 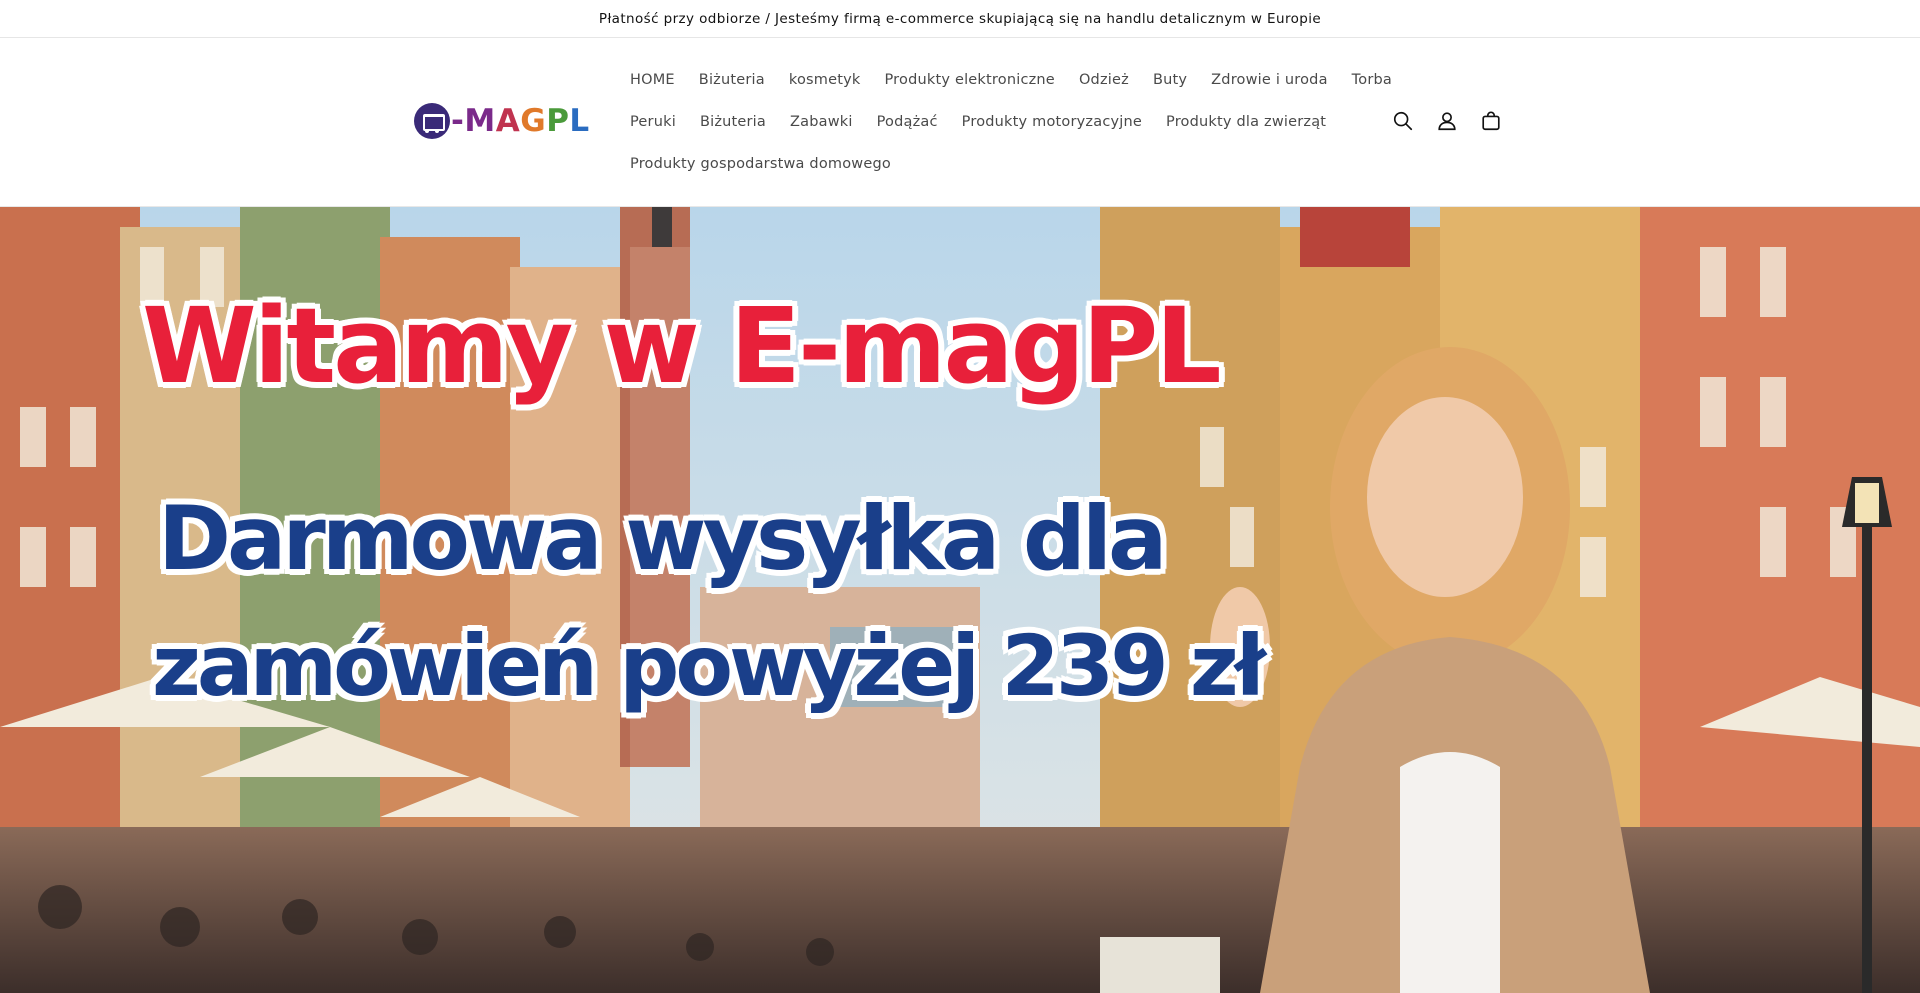 I want to click on nav-item-follow: Podążać, so click(x=907, y=122).